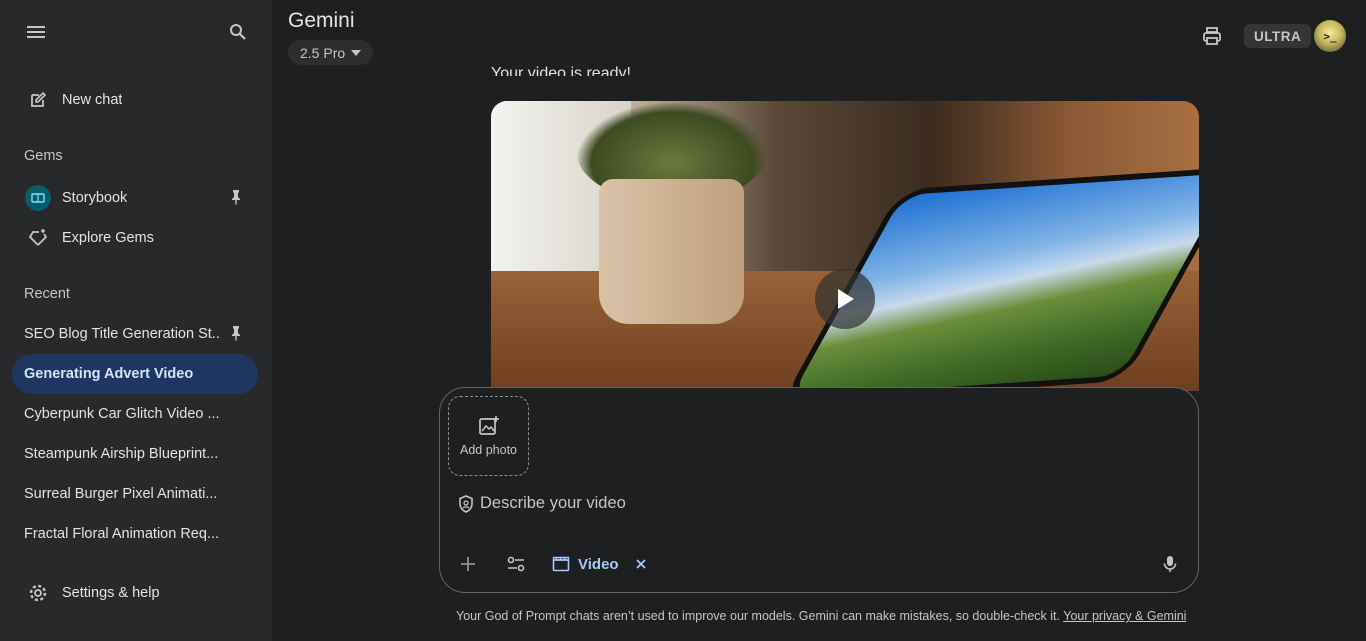 The image size is (1366, 641). What do you see at coordinates (488, 425) in the screenshot?
I see `add-image-icon` at bounding box center [488, 425].